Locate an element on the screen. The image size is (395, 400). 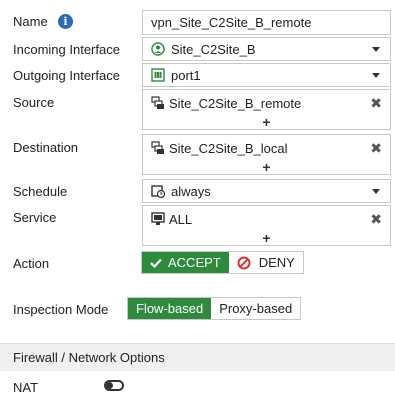
firewall-network-options-header: Firewall / Network Options is located at coordinates (197, 357).